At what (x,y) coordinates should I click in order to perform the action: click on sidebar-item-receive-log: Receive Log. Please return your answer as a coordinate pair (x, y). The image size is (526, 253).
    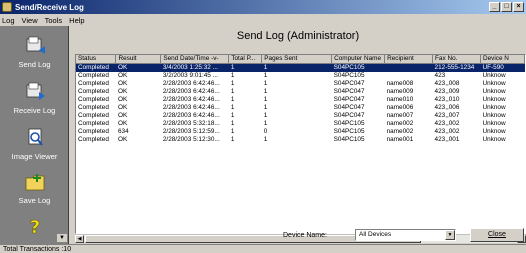
    Looking at the image, I should click on (34, 98).